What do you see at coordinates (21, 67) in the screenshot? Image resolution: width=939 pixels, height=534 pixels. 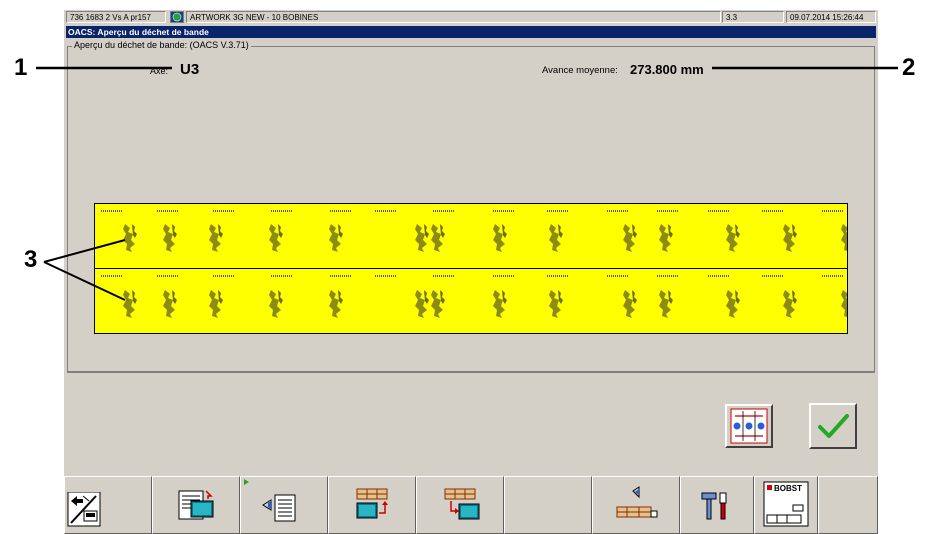 I see `callout-1: 1` at bounding box center [21, 67].